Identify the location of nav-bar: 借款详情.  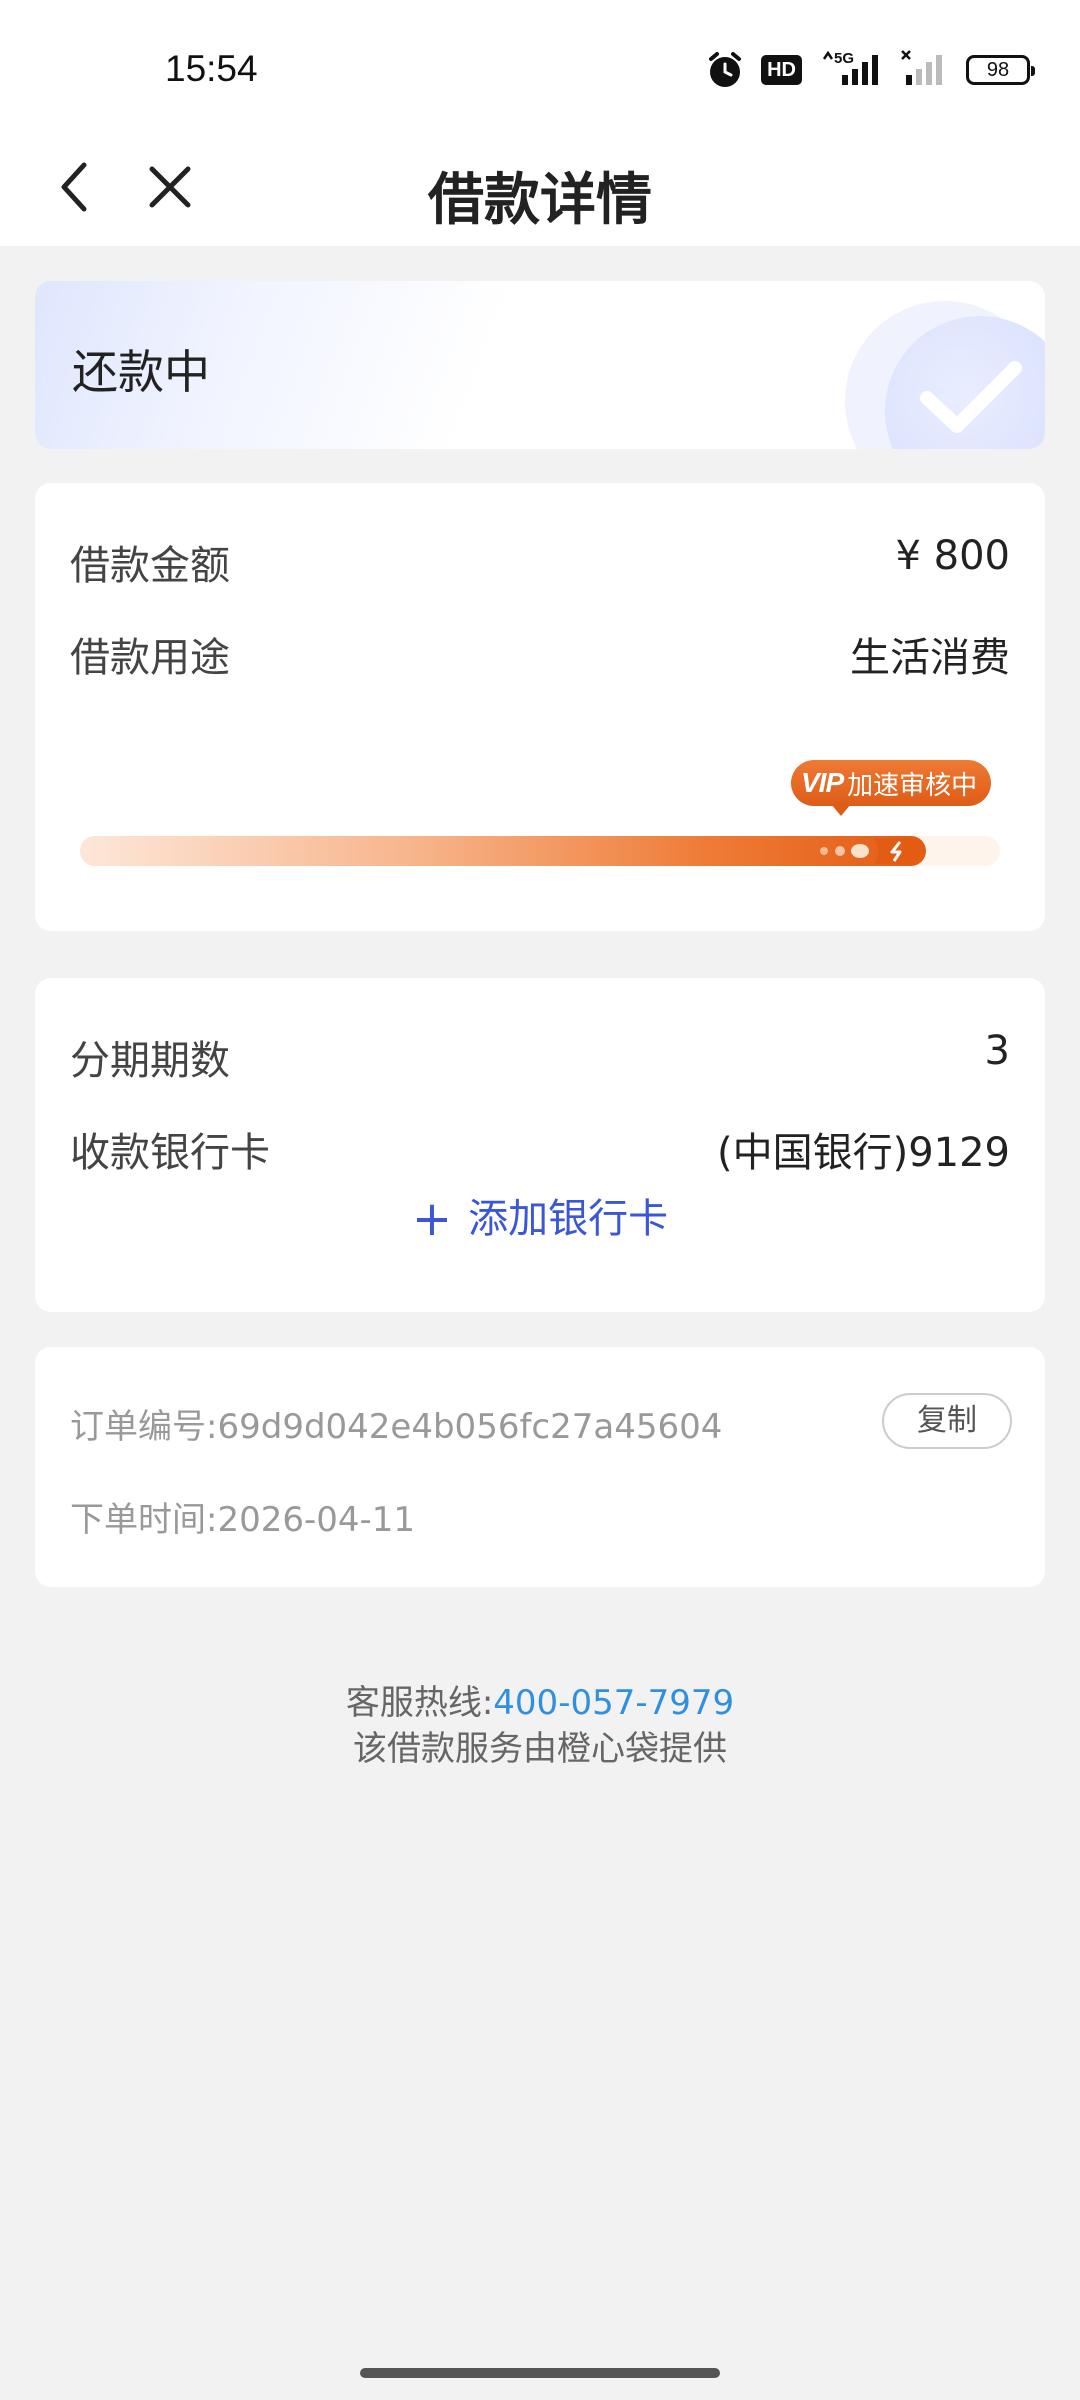
(540, 188).